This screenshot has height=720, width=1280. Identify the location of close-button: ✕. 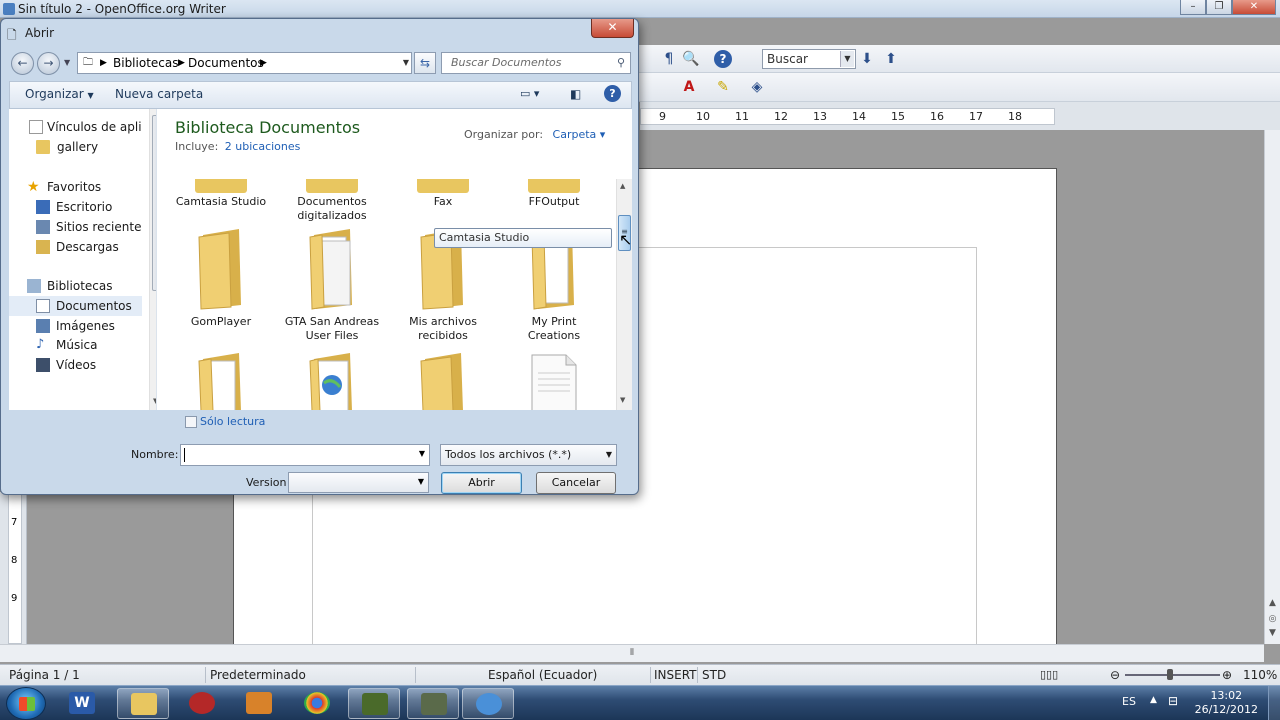
(1254, 7).